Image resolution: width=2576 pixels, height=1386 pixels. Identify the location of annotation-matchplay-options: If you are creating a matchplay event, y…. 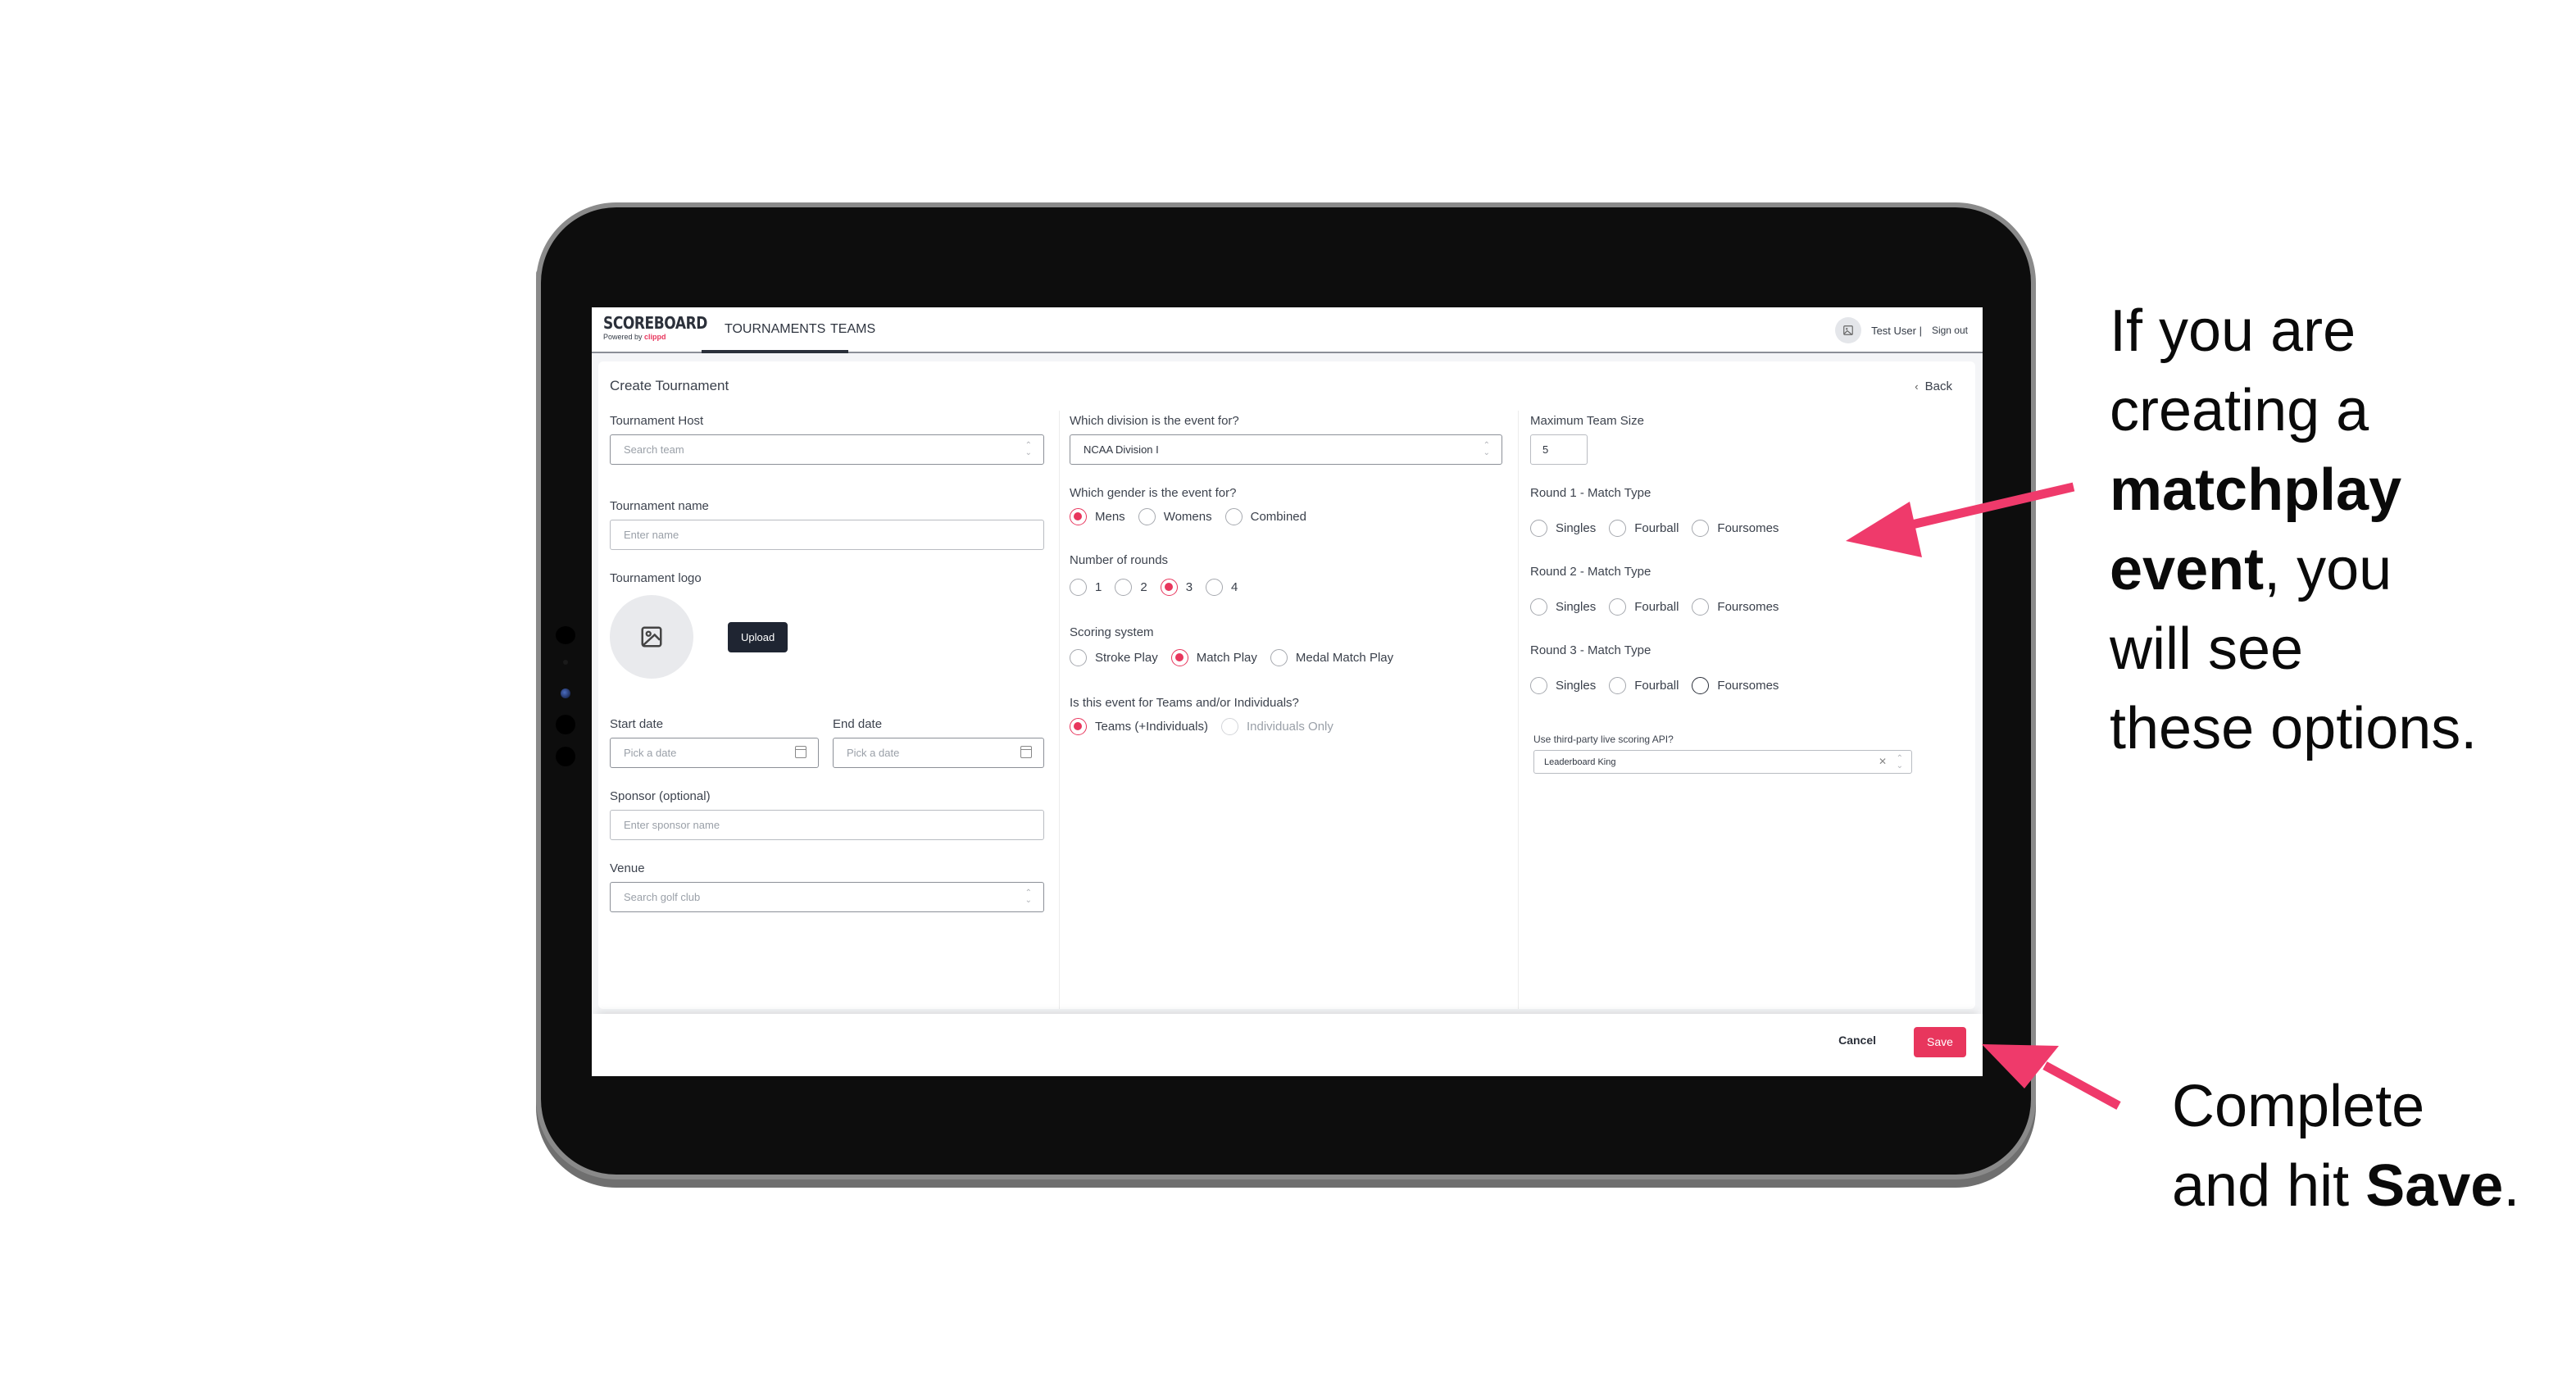
(2293, 530).